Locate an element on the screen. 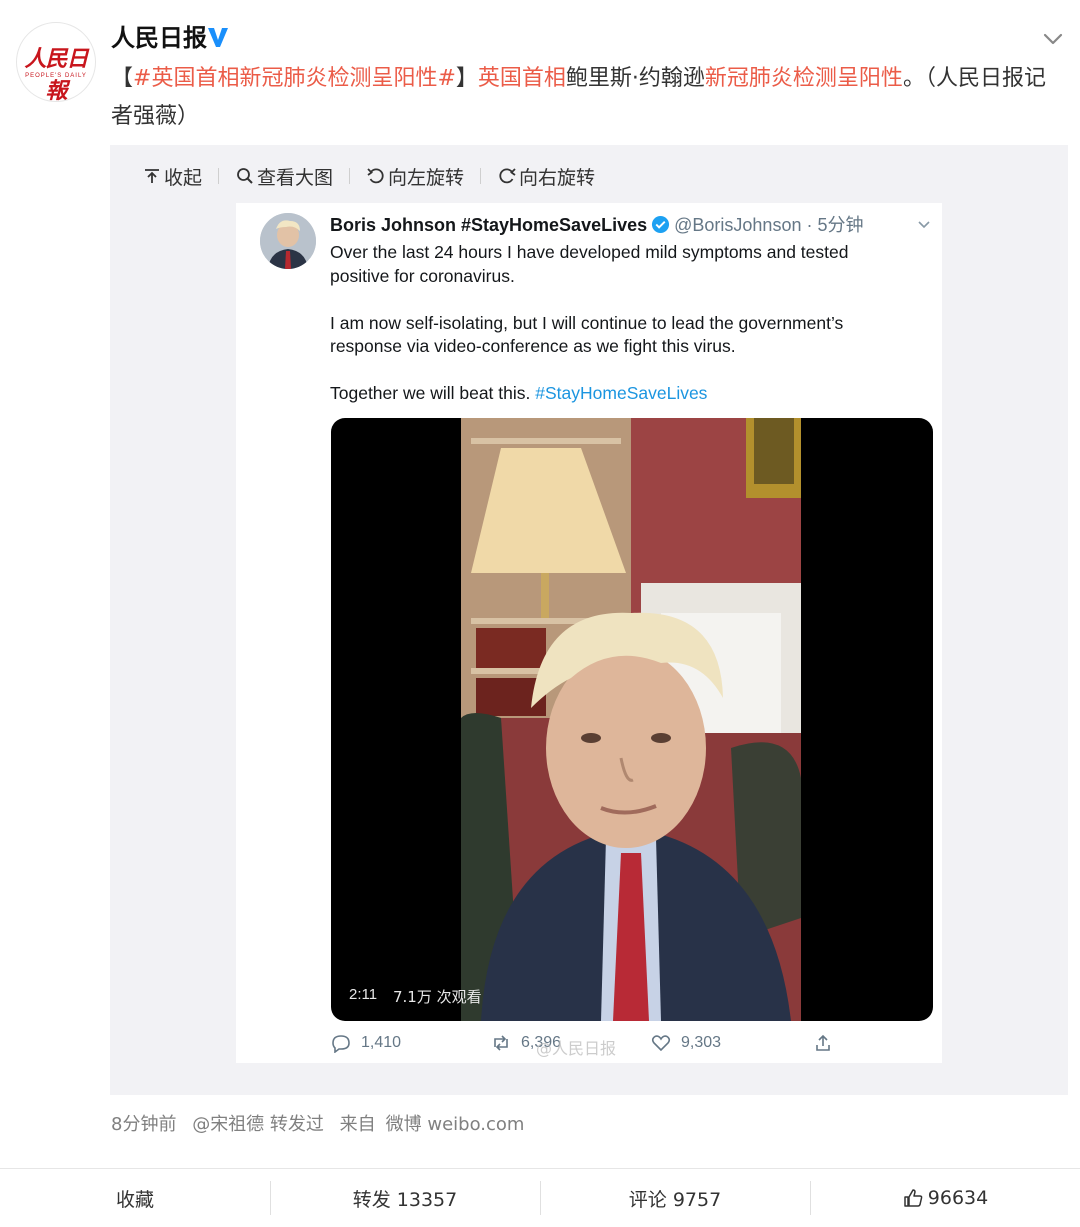 The image size is (1080, 1227). rotate-left-button: 向左旋转 is located at coordinates (415, 176).